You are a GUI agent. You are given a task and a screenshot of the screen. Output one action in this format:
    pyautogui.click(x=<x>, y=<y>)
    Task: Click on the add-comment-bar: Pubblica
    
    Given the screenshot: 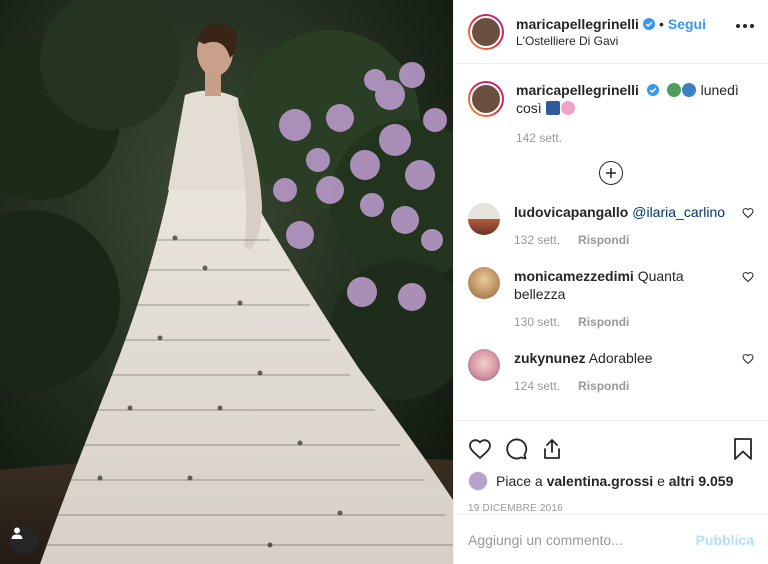 What is the action you would take?
    pyautogui.click(x=611, y=539)
    